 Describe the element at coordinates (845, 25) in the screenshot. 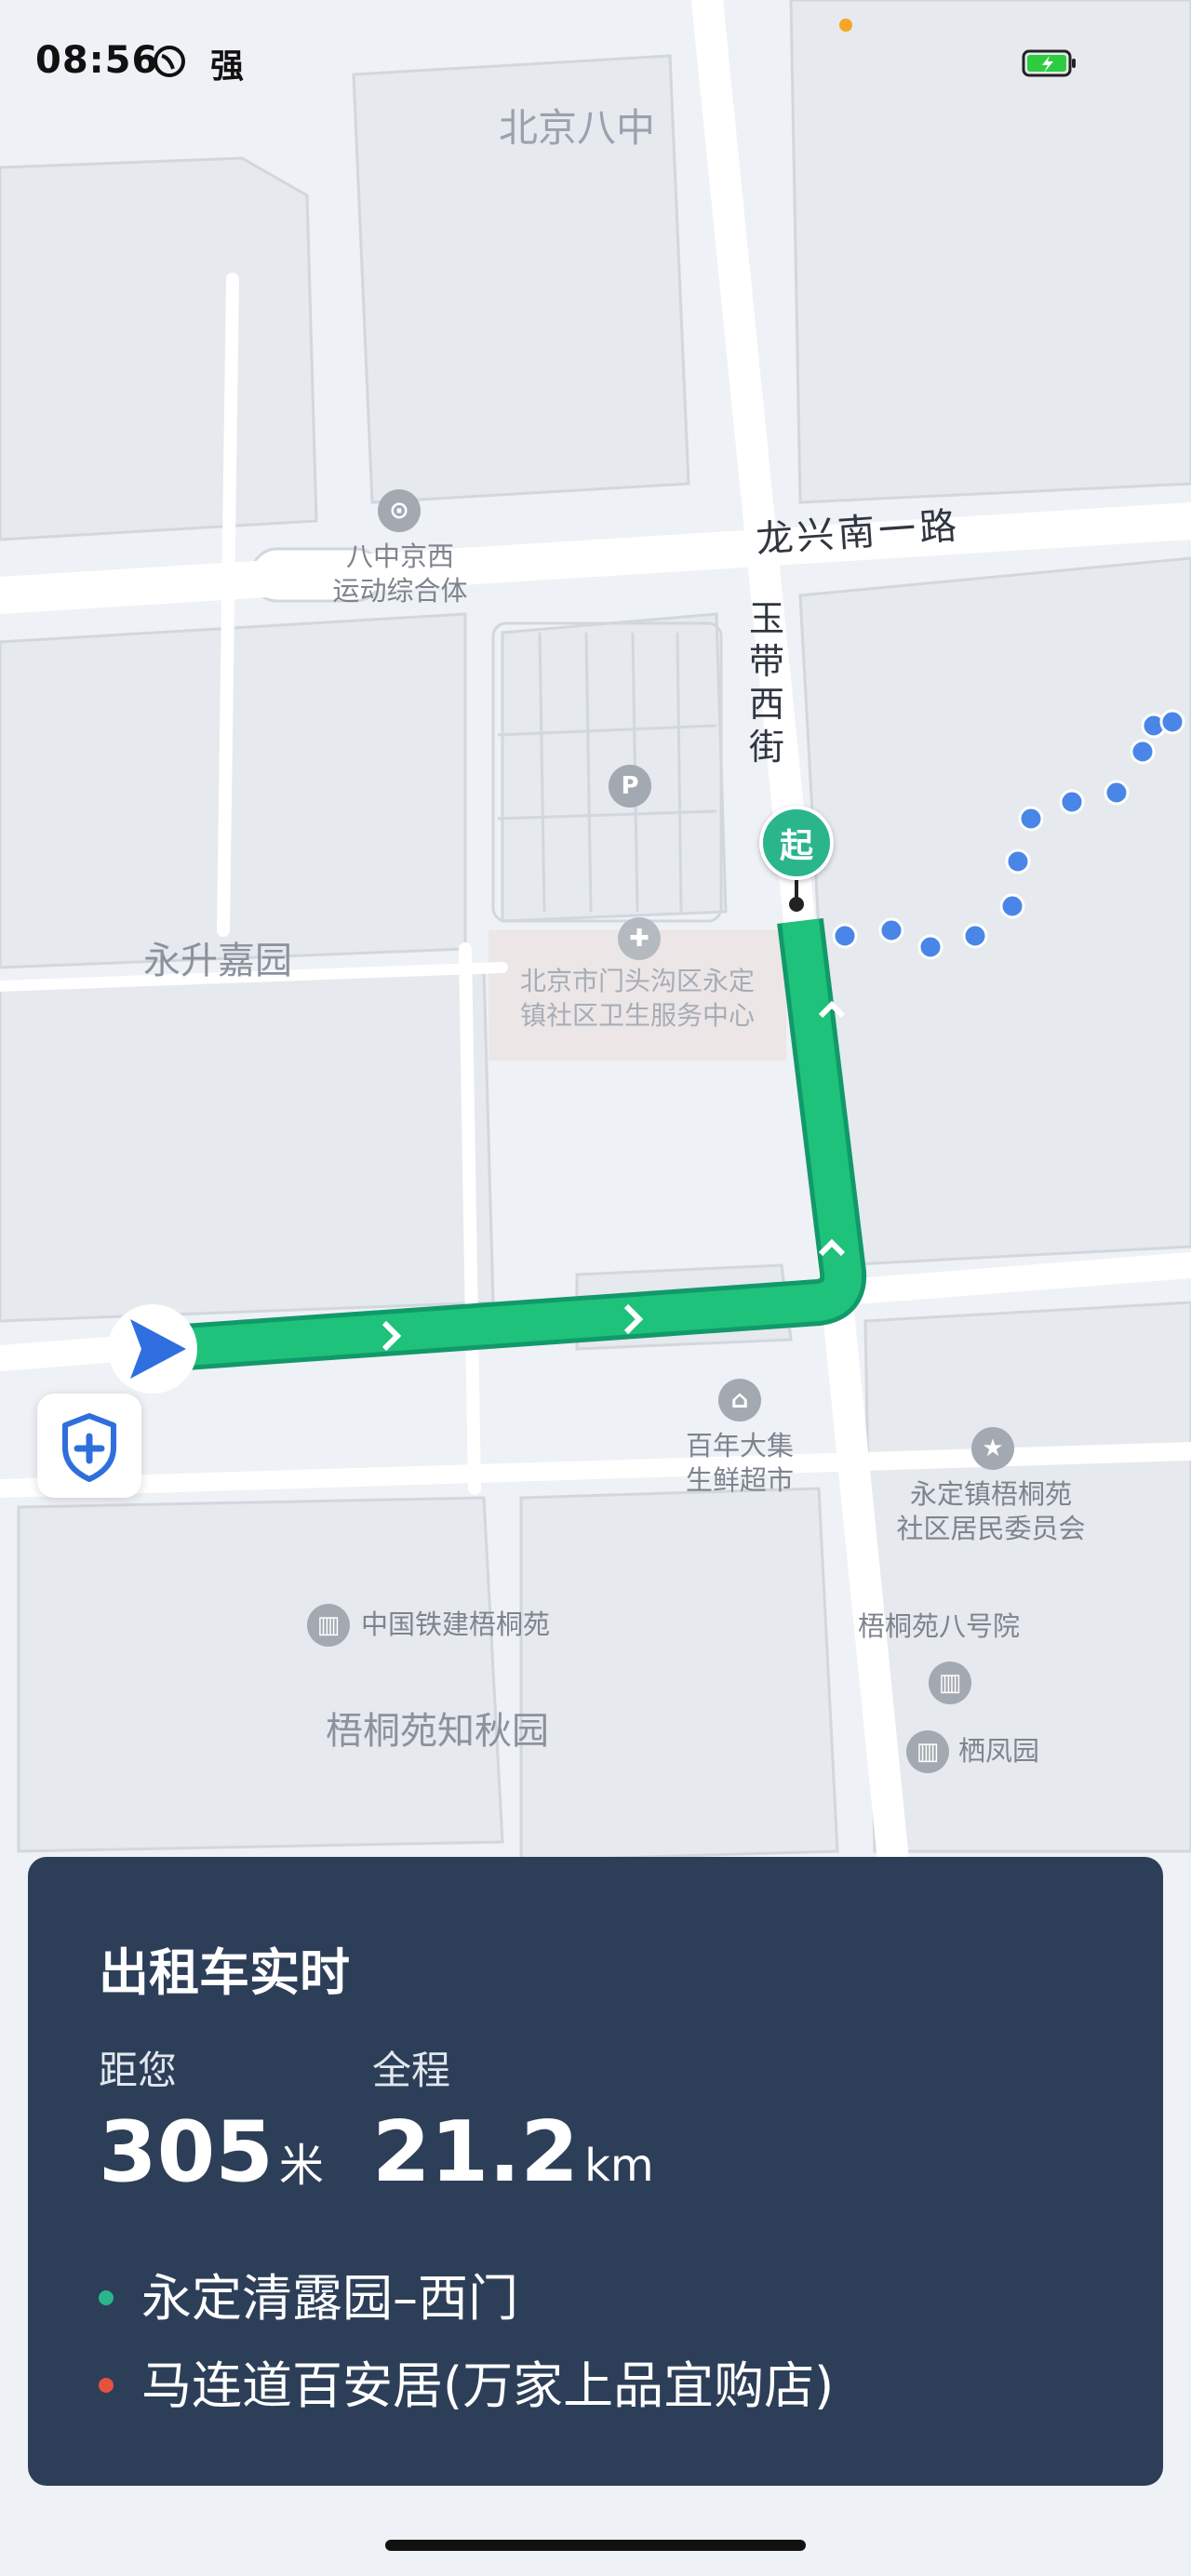

I see `privacy-indicator-dot` at that location.